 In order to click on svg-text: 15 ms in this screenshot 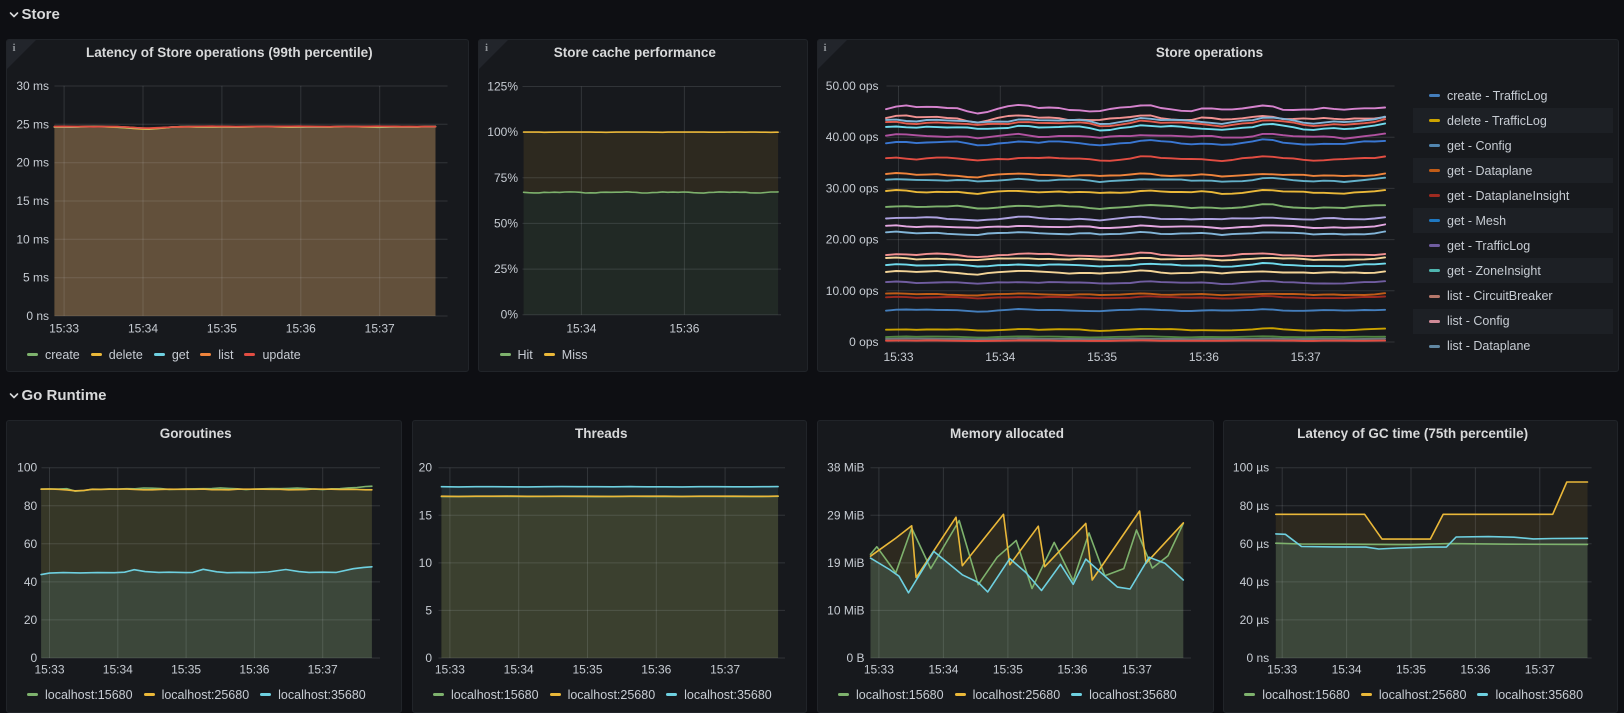, I will do `click(32, 201)`.